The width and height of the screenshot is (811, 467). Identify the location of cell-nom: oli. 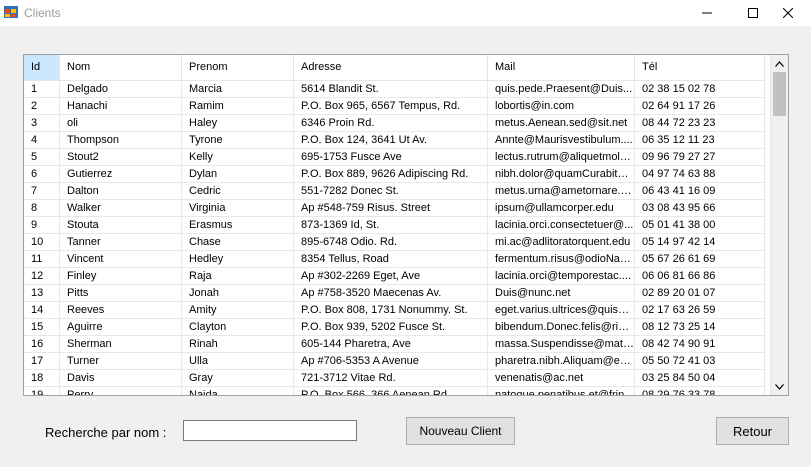
(121, 123).